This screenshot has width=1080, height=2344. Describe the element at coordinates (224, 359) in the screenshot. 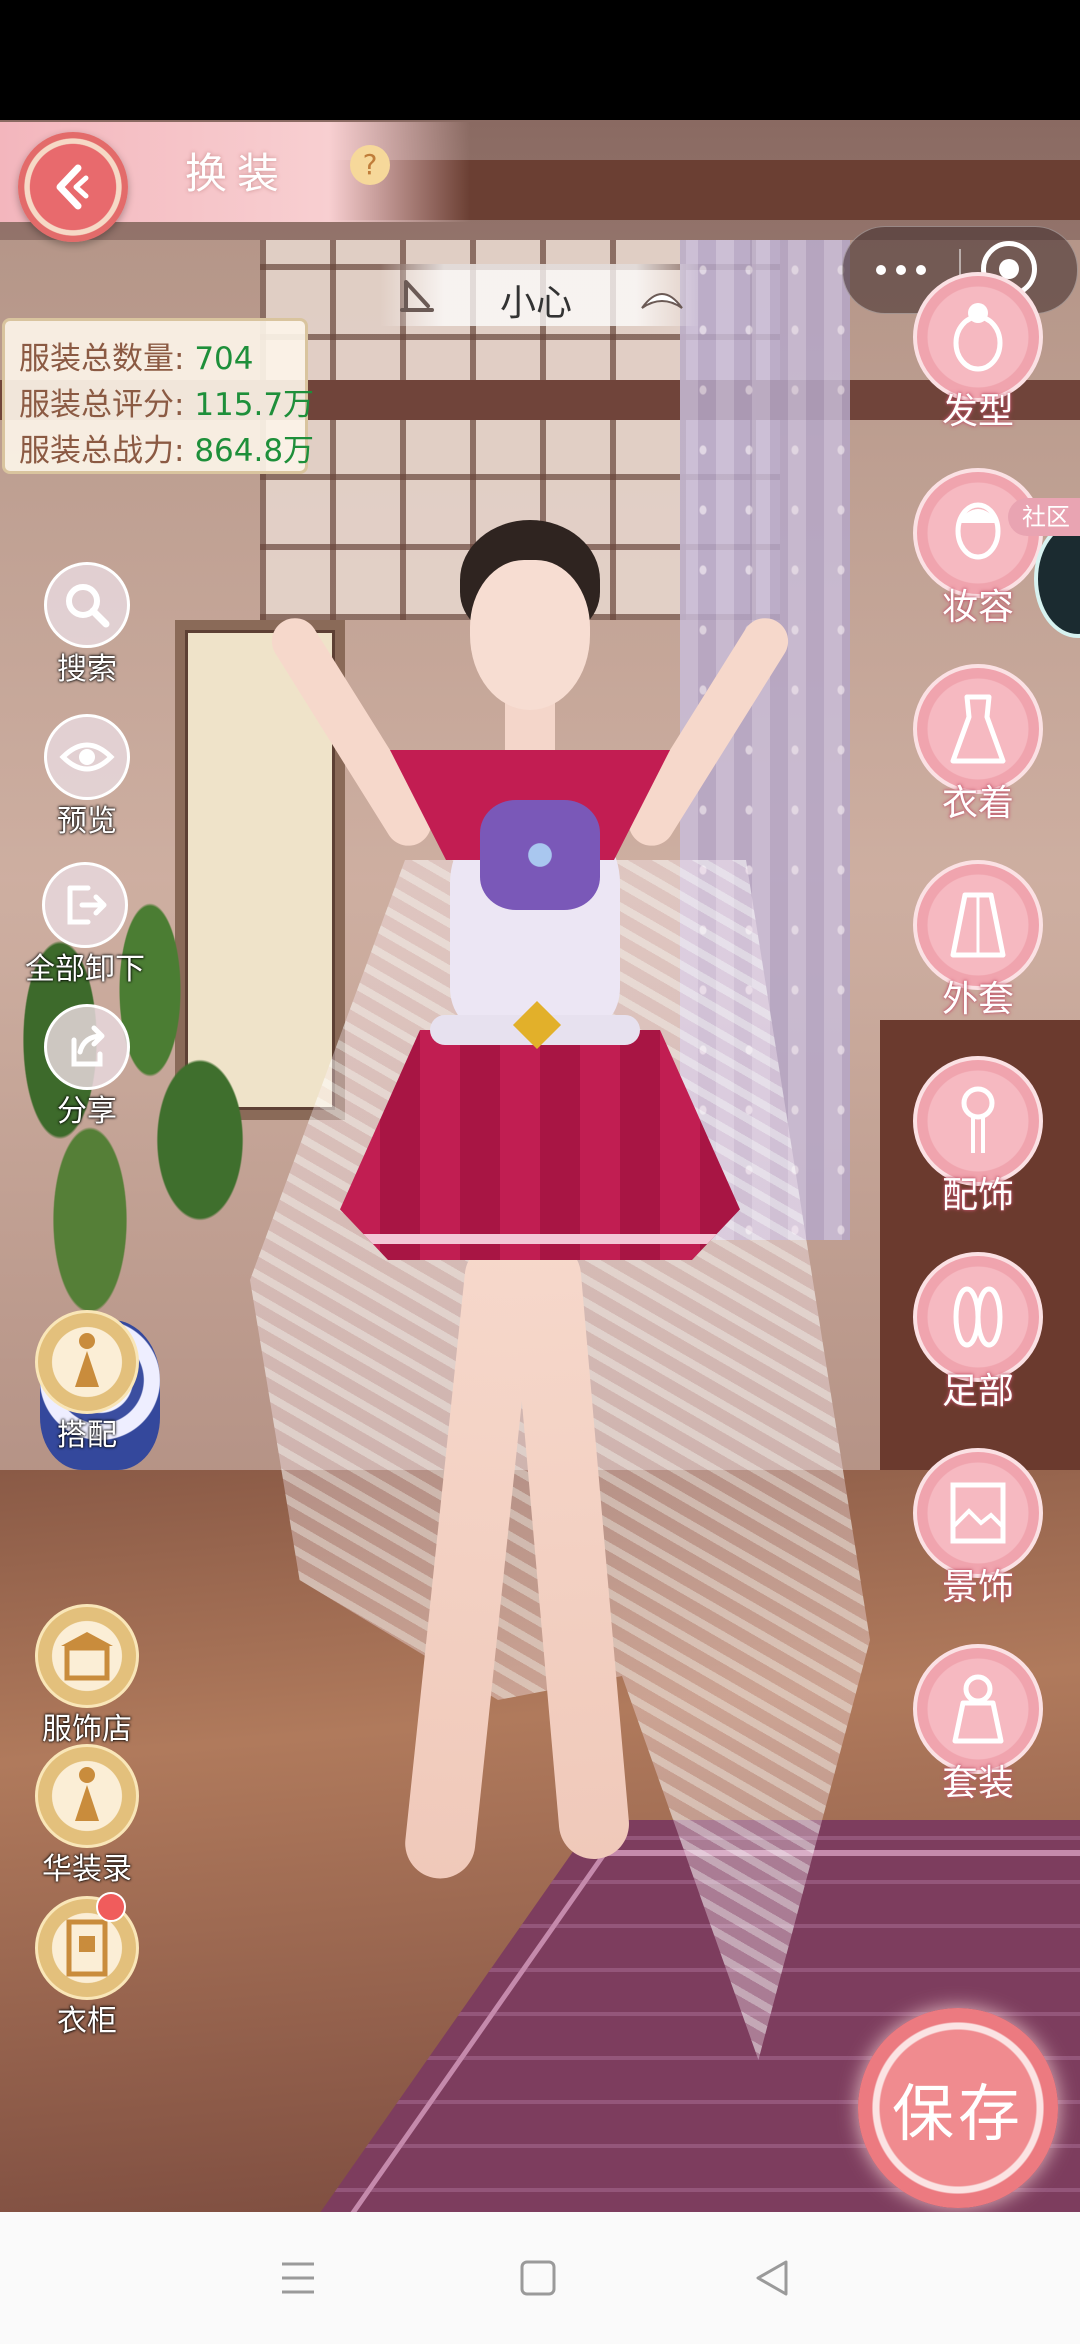

I see `stat-value: 704` at that location.